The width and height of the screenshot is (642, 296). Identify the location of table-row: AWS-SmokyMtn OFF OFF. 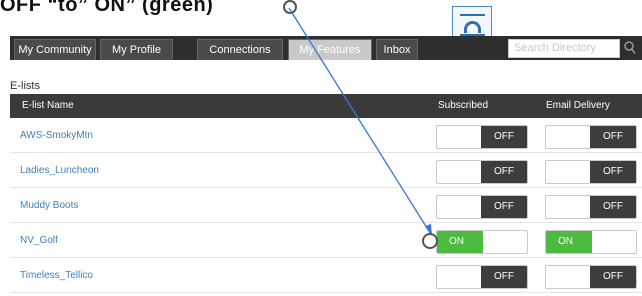
(326, 135).